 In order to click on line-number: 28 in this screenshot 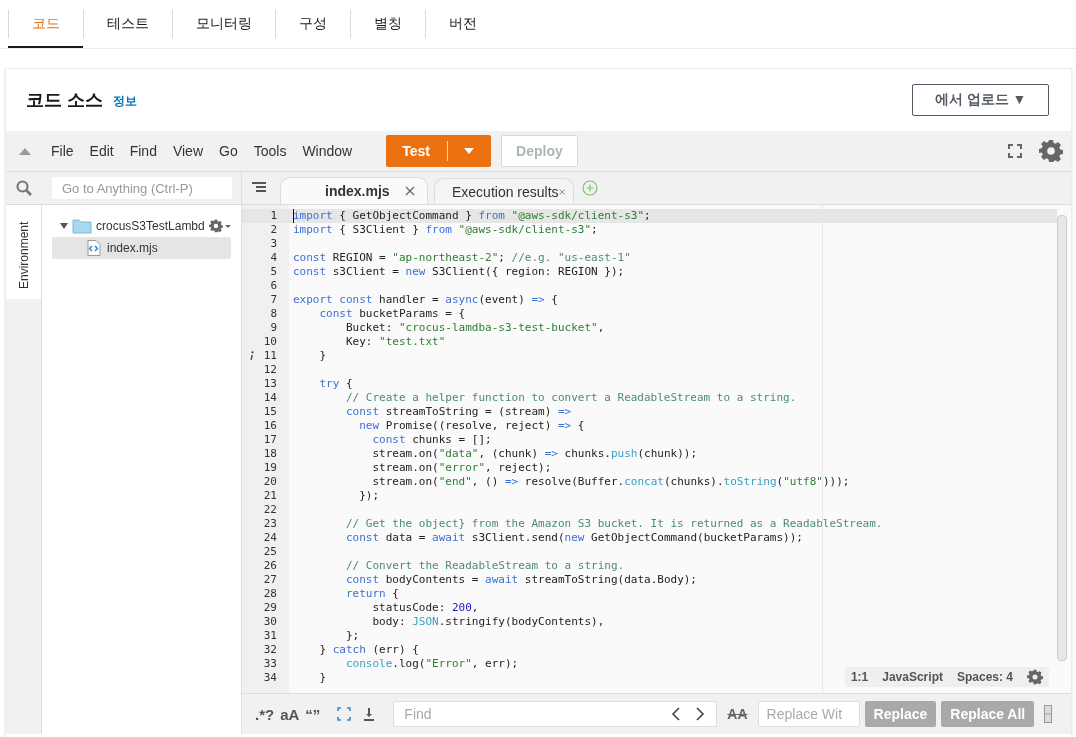, I will do `click(270, 594)`.